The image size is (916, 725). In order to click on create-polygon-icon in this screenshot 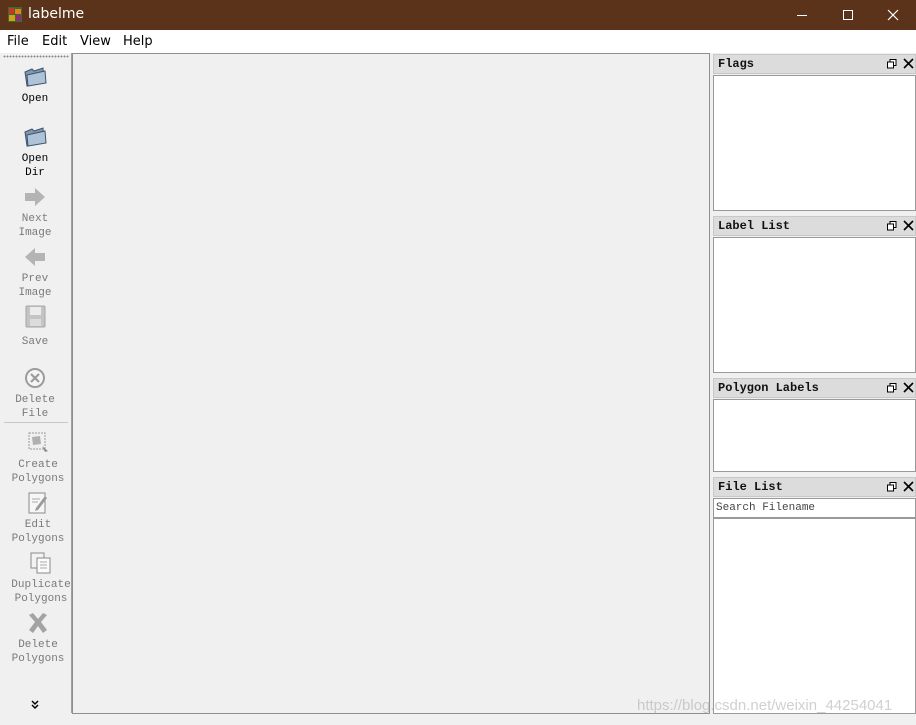, I will do `click(38, 442)`.